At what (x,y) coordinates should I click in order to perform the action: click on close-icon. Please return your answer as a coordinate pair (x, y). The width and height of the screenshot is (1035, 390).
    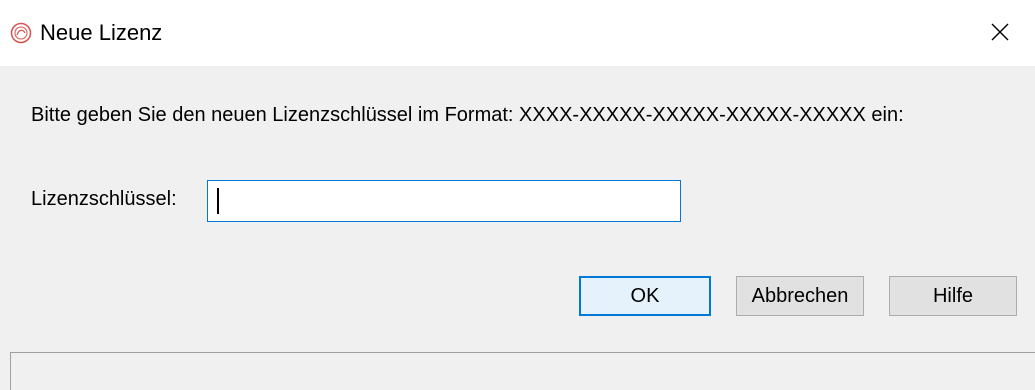
    Looking at the image, I should click on (1000, 34).